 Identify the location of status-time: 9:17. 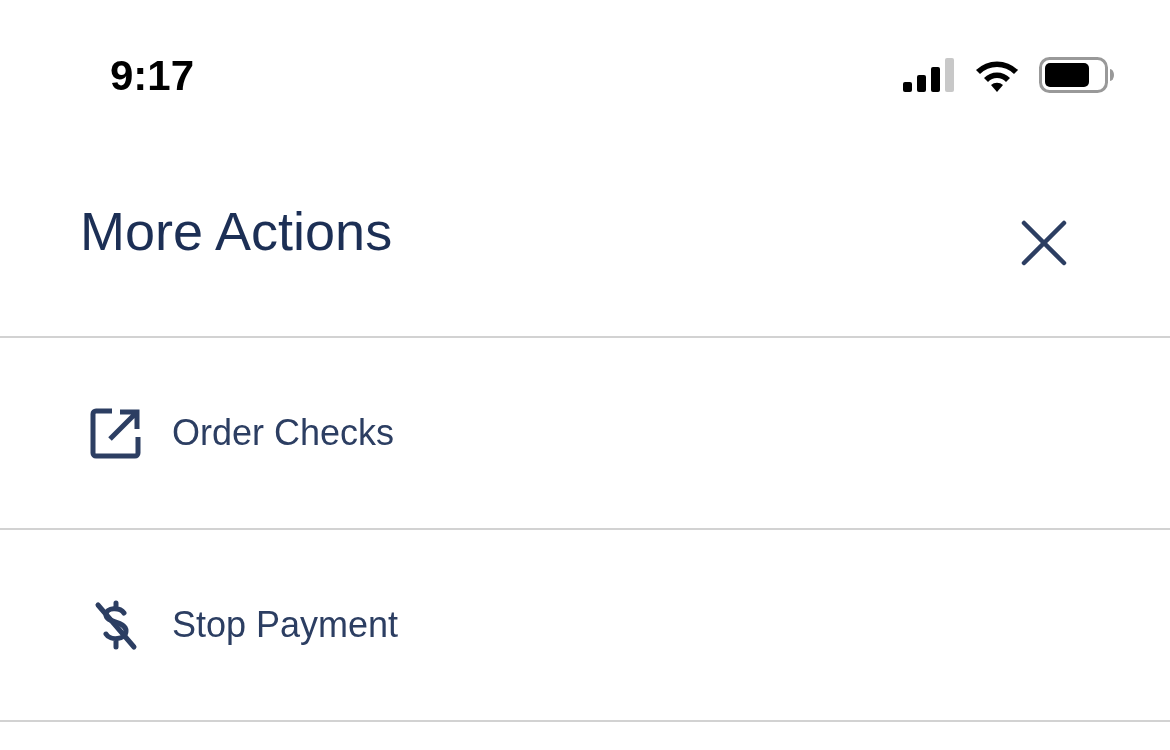
(152, 75).